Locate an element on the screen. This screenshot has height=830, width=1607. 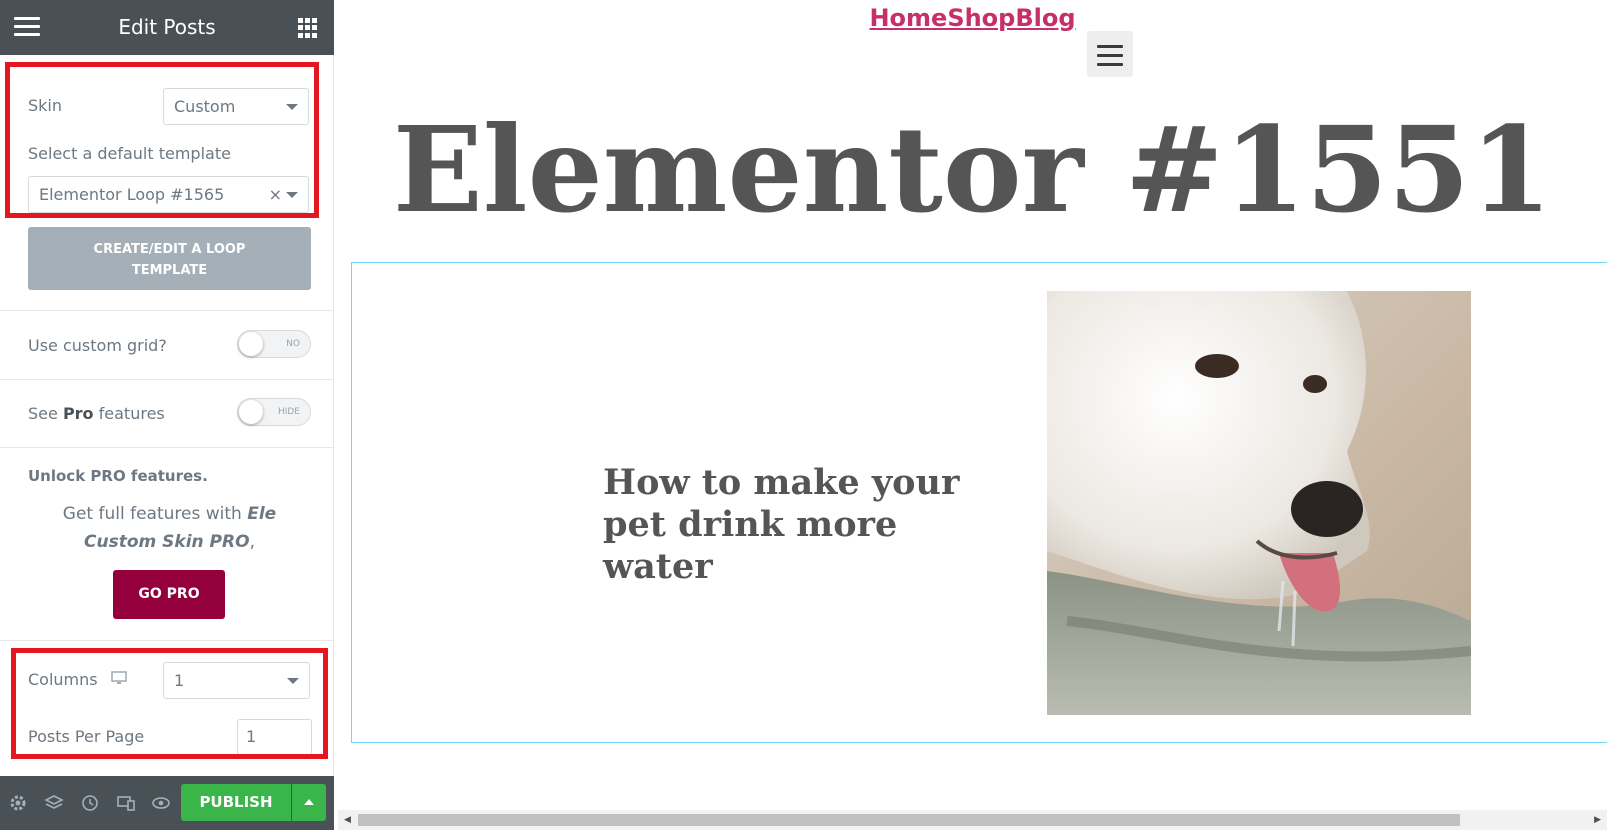
loop-button-line1: CREATE/EDIT A LOOP is located at coordinates (169, 249).